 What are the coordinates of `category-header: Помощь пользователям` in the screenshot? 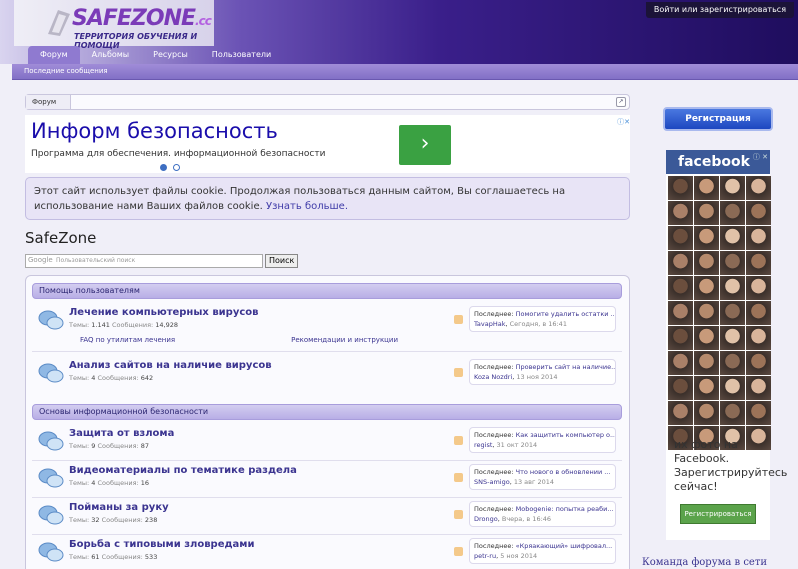 It's located at (327, 291).